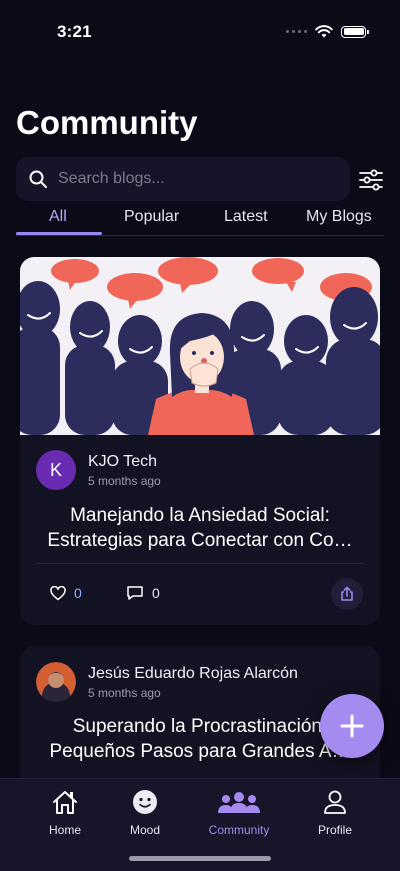  Describe the element at coordinates (200, 563) in the screenshot. I see `card-divider` at that location.